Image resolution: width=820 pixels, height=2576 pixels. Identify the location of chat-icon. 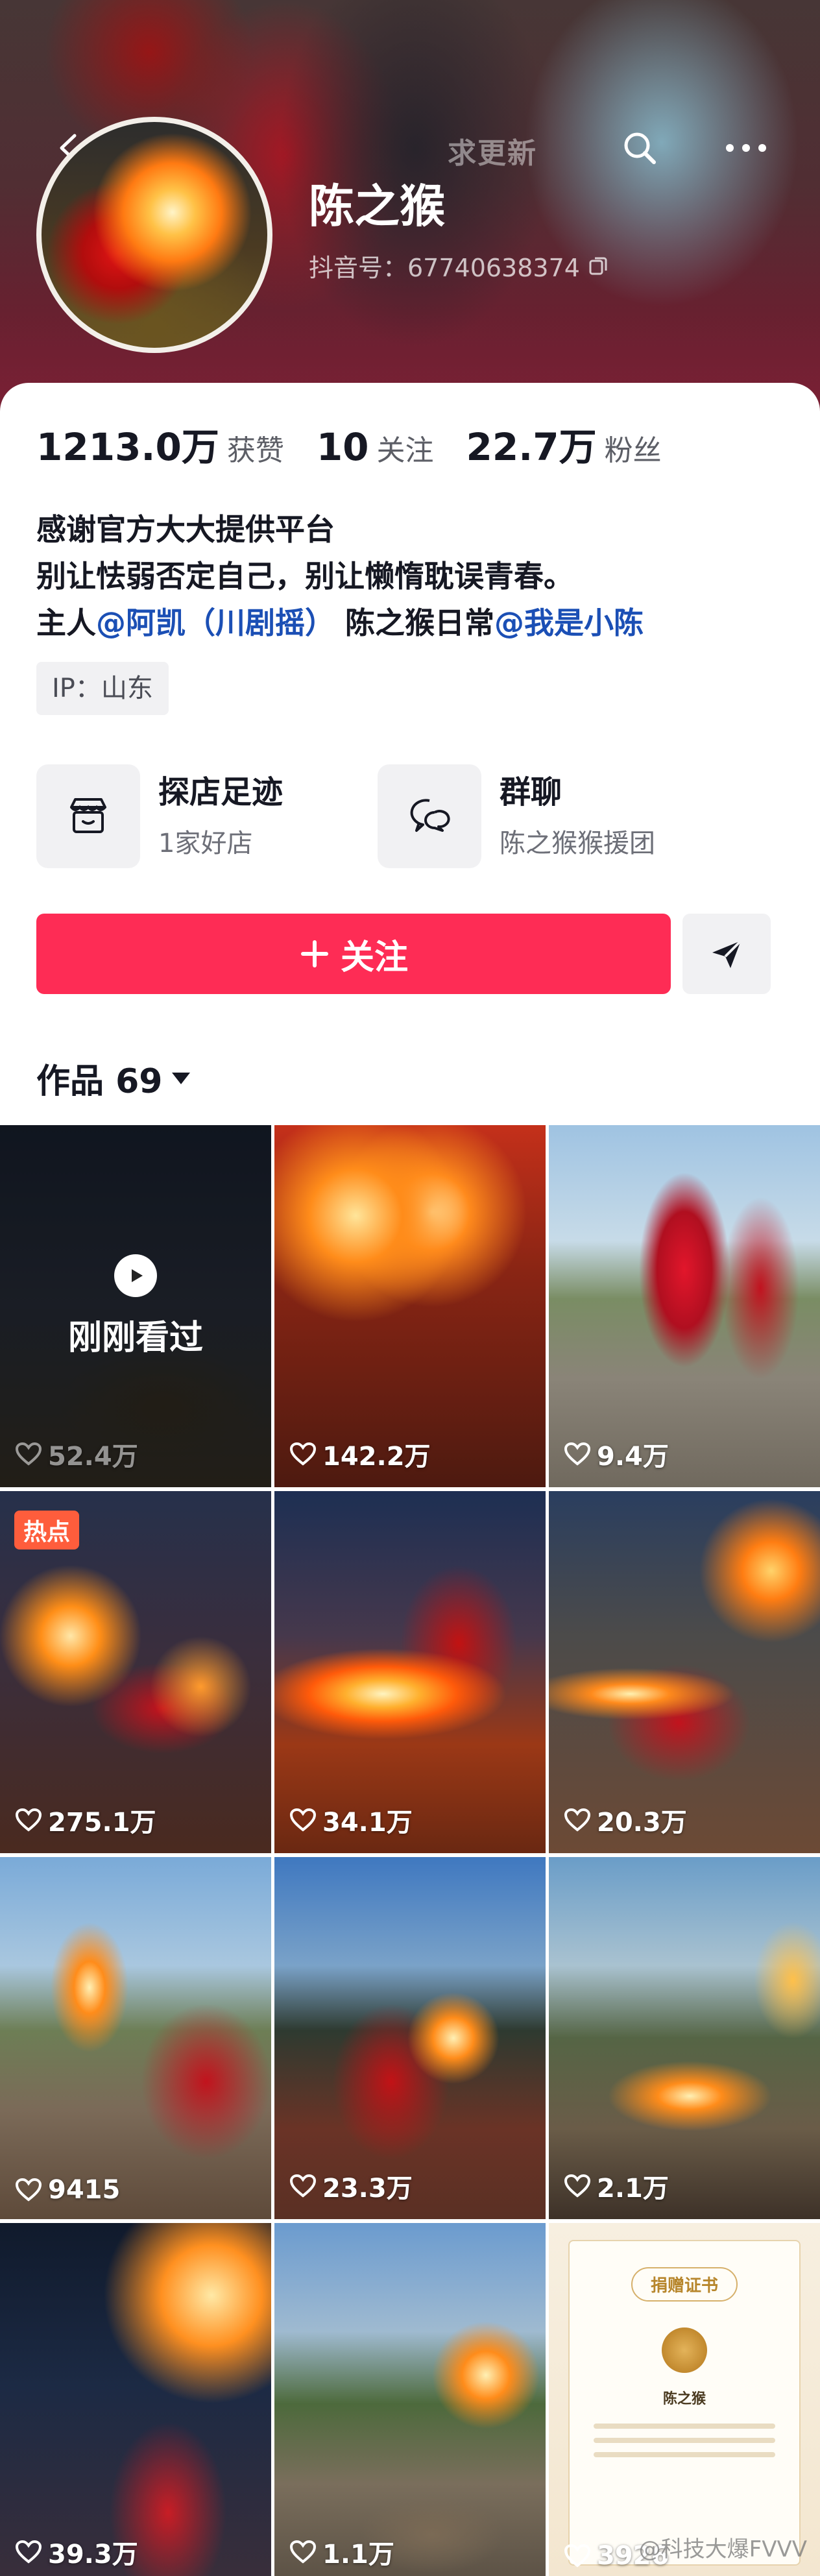
(430, 815).